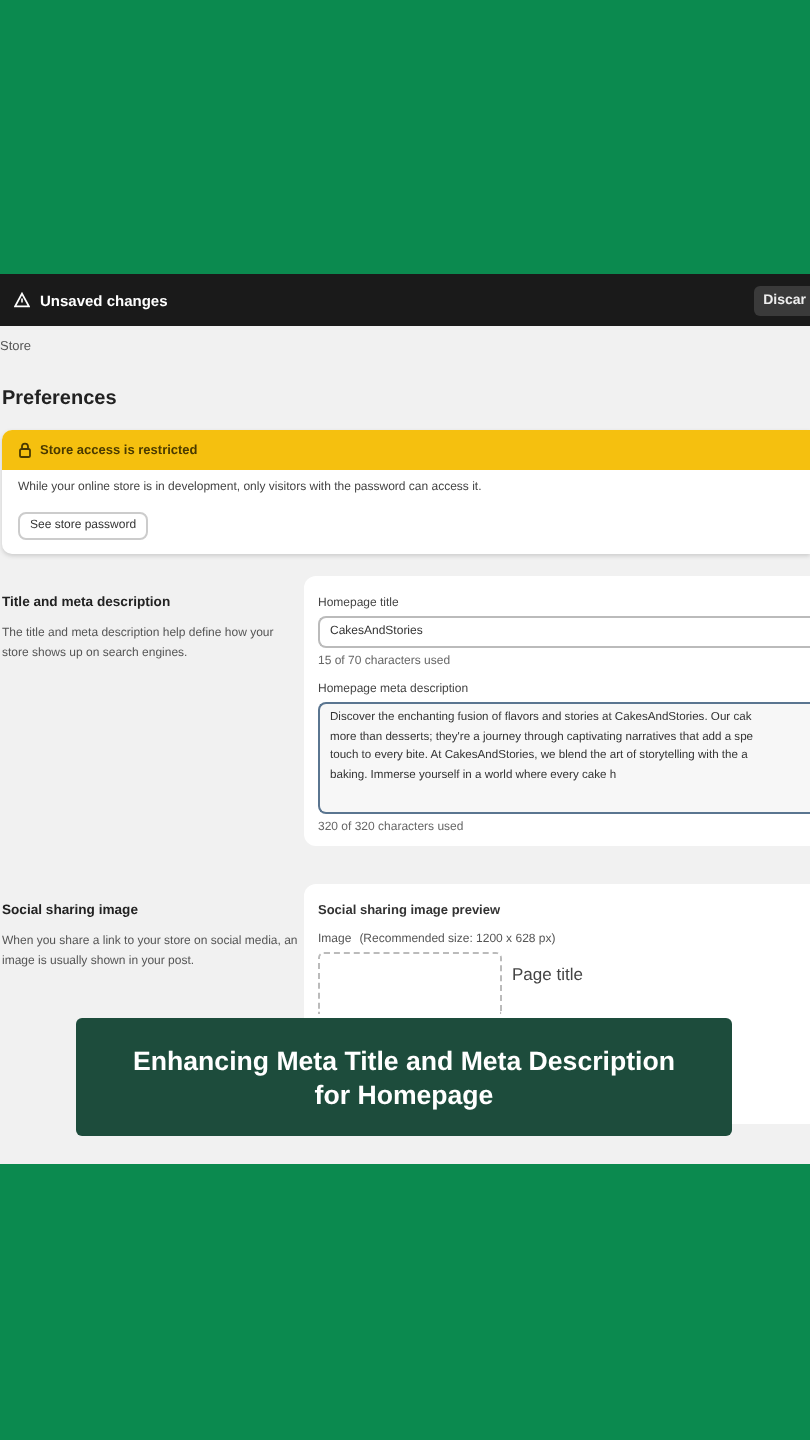 This screenshot has height=1440, width=810. Describe the element at coordinates (547, 976) in the screenshot. I see `preview-page-title: Page title` at that location.